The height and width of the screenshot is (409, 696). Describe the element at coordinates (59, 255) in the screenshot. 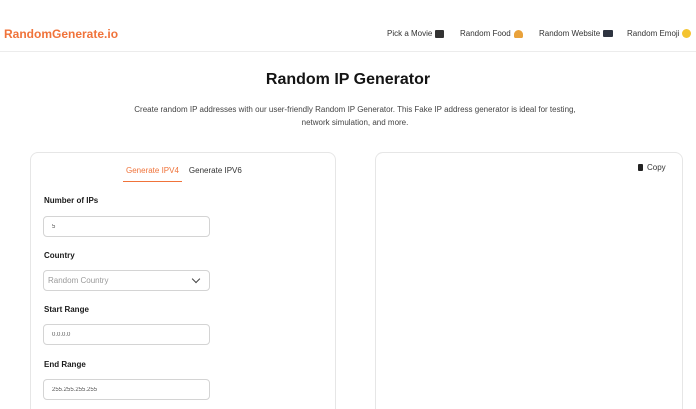

I see `country-label: Country` at that location.